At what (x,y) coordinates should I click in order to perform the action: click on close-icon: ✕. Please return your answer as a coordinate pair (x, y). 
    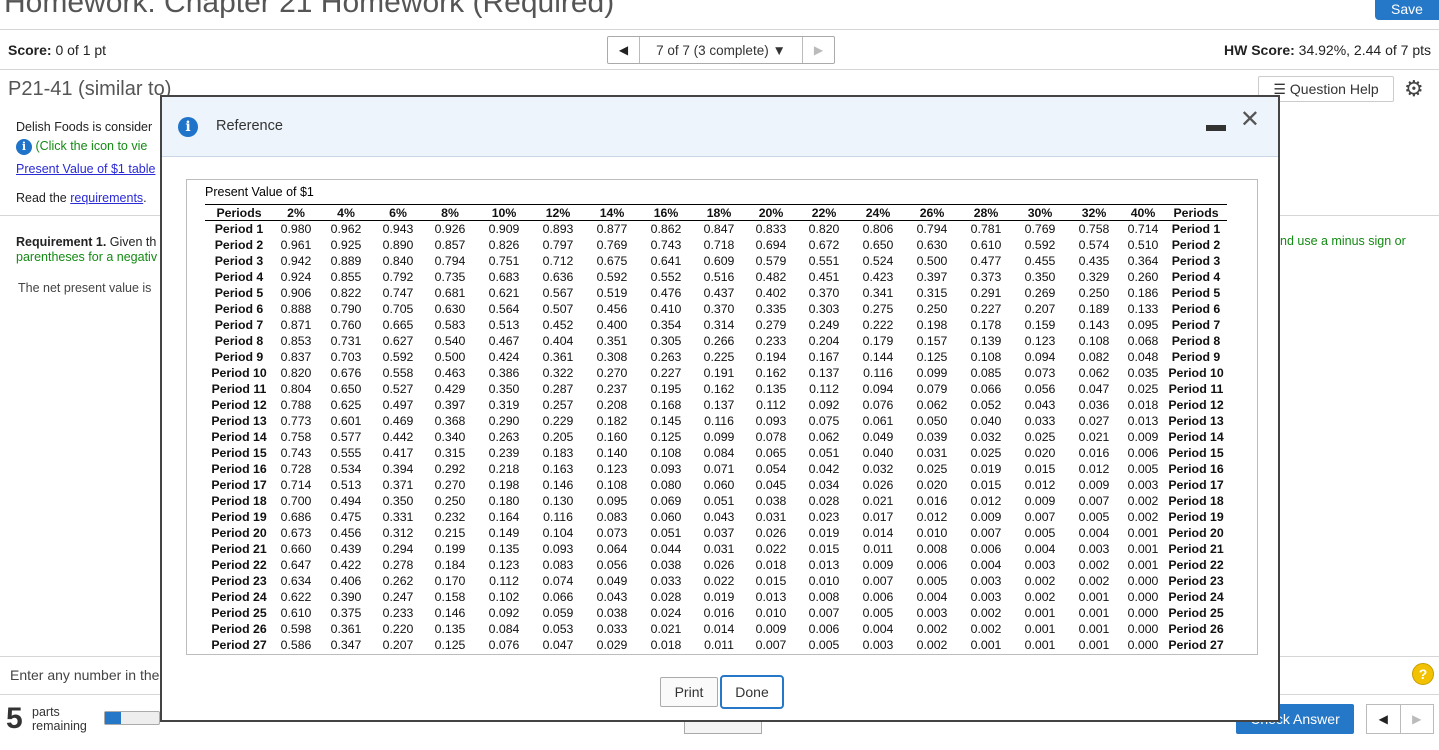
    Looking at the image, I should click on (1250, 119).